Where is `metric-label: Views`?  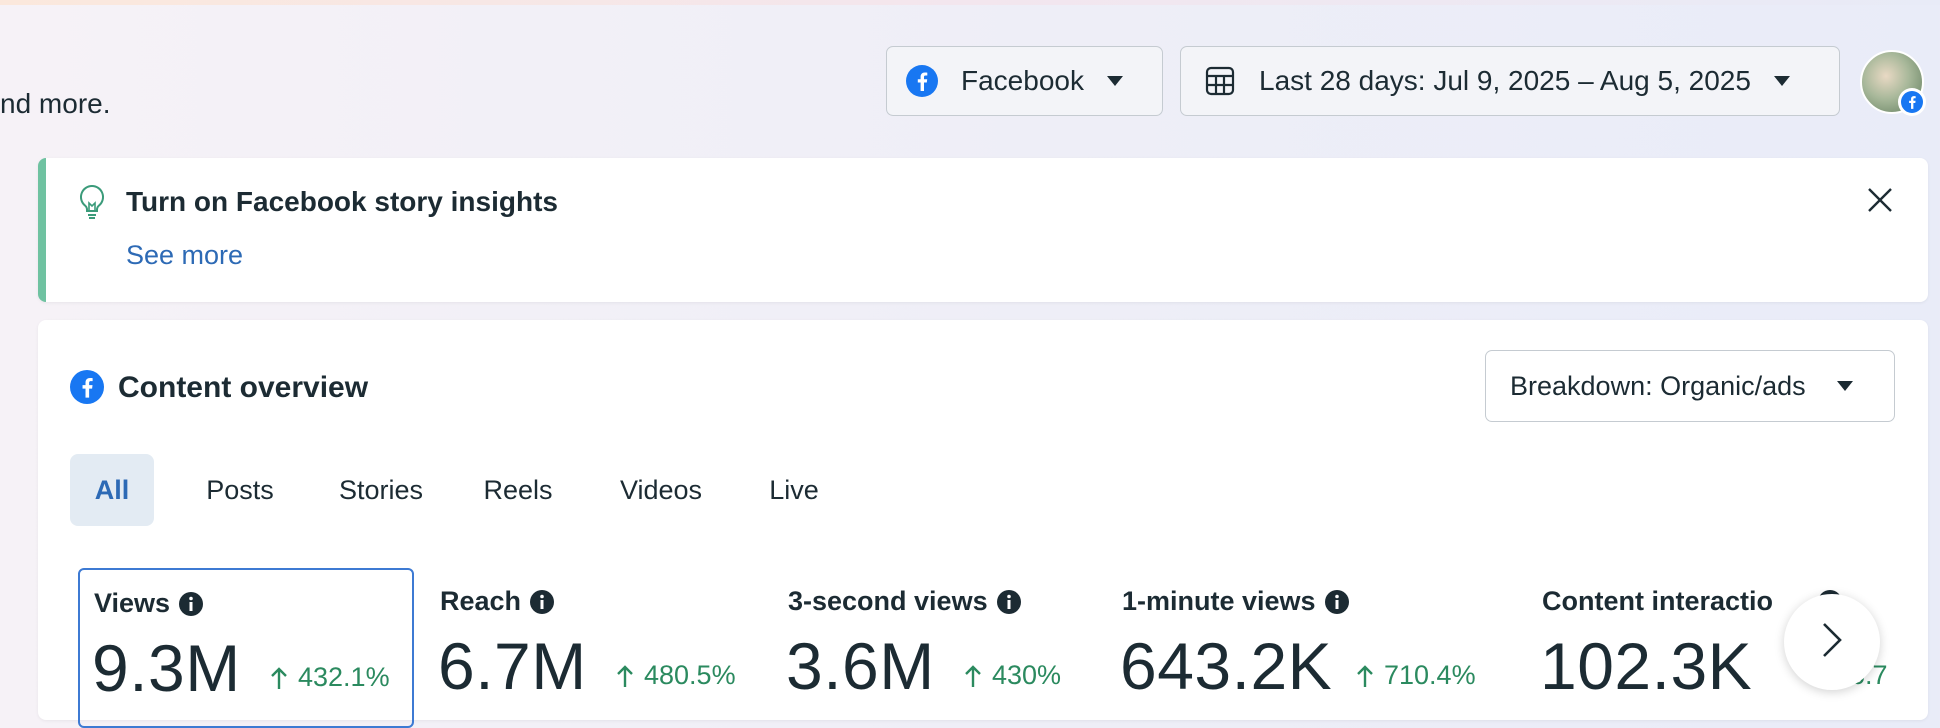
metric-label: Views is located at coordinates (149, 603).